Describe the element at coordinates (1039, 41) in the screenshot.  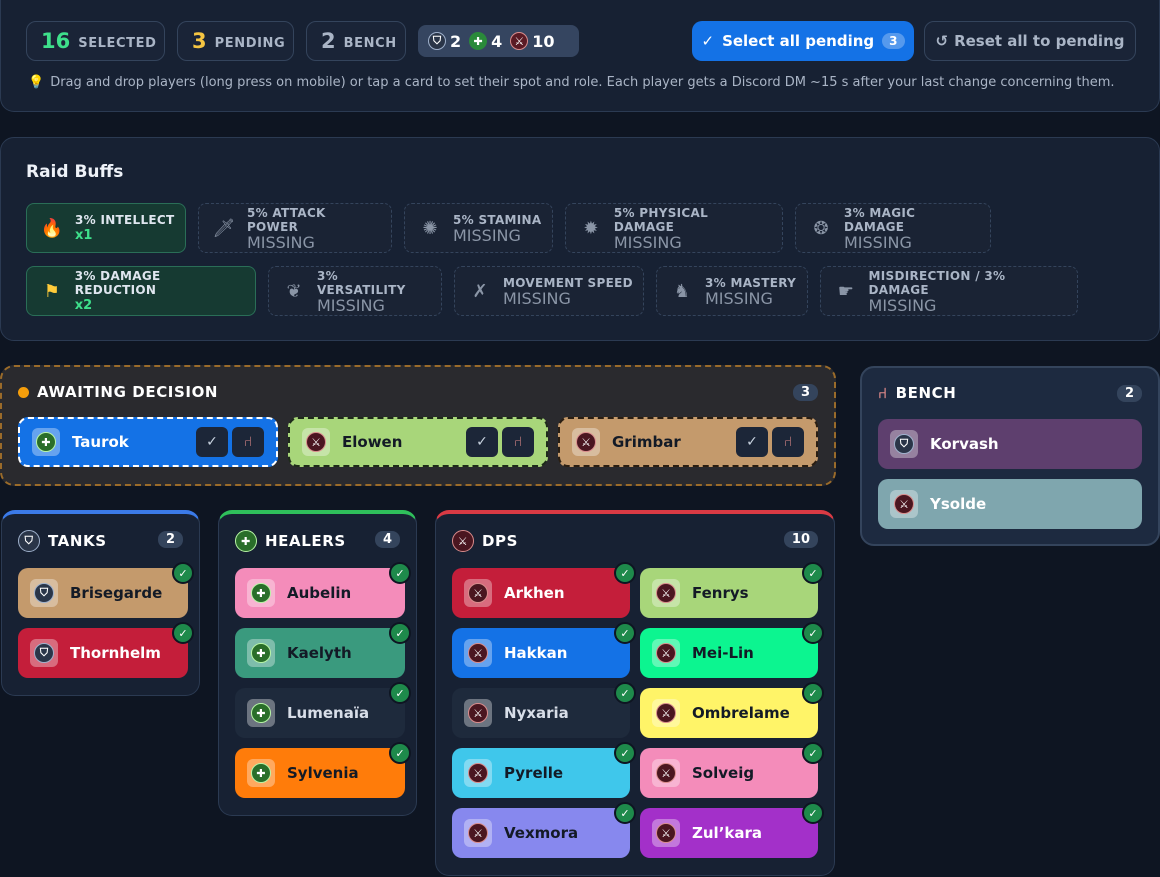
I see `reset-label: Reset all to pending` at that location.